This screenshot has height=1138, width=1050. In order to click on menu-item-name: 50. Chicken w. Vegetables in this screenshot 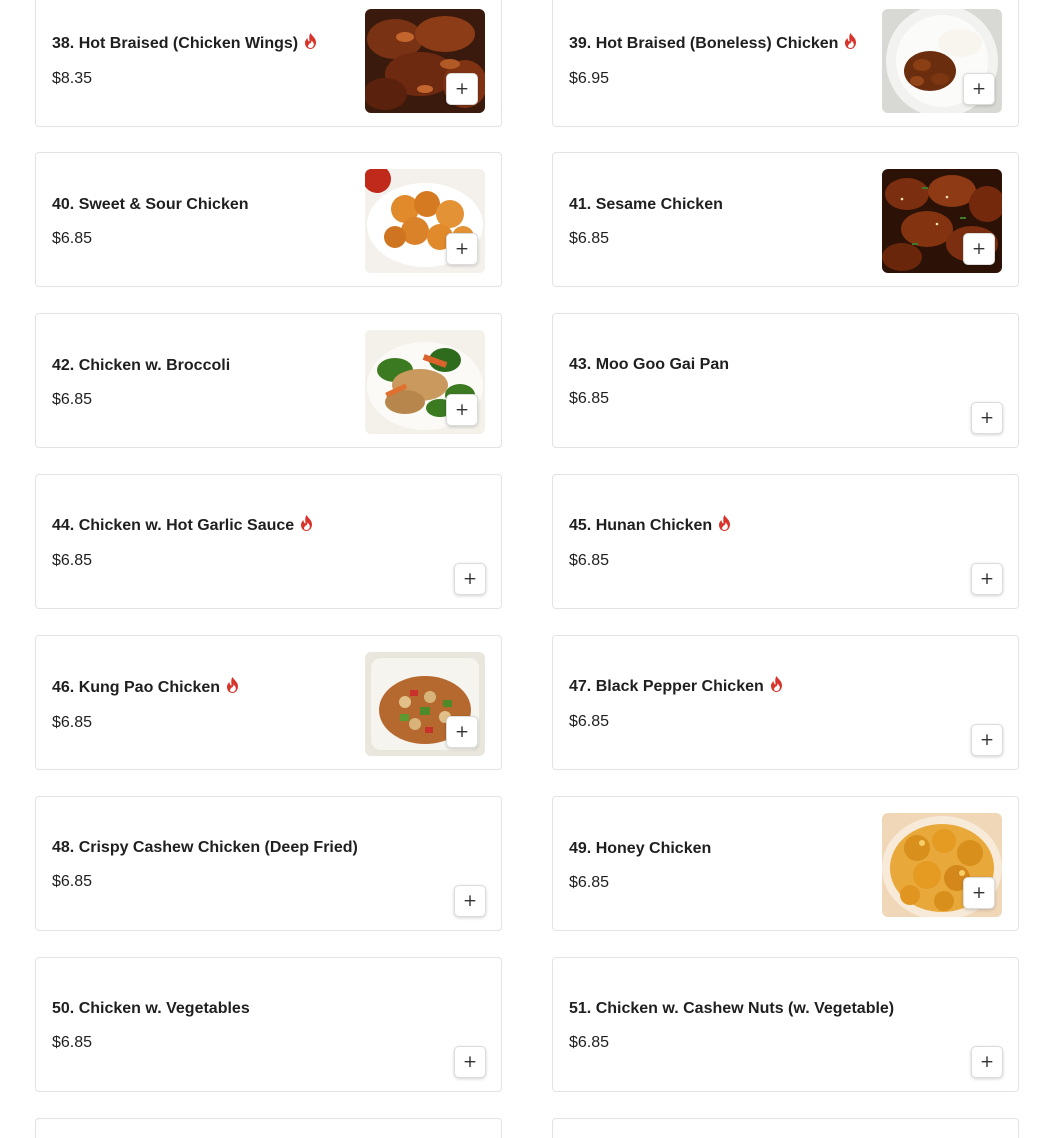, I will do `click(151, 1009)`.